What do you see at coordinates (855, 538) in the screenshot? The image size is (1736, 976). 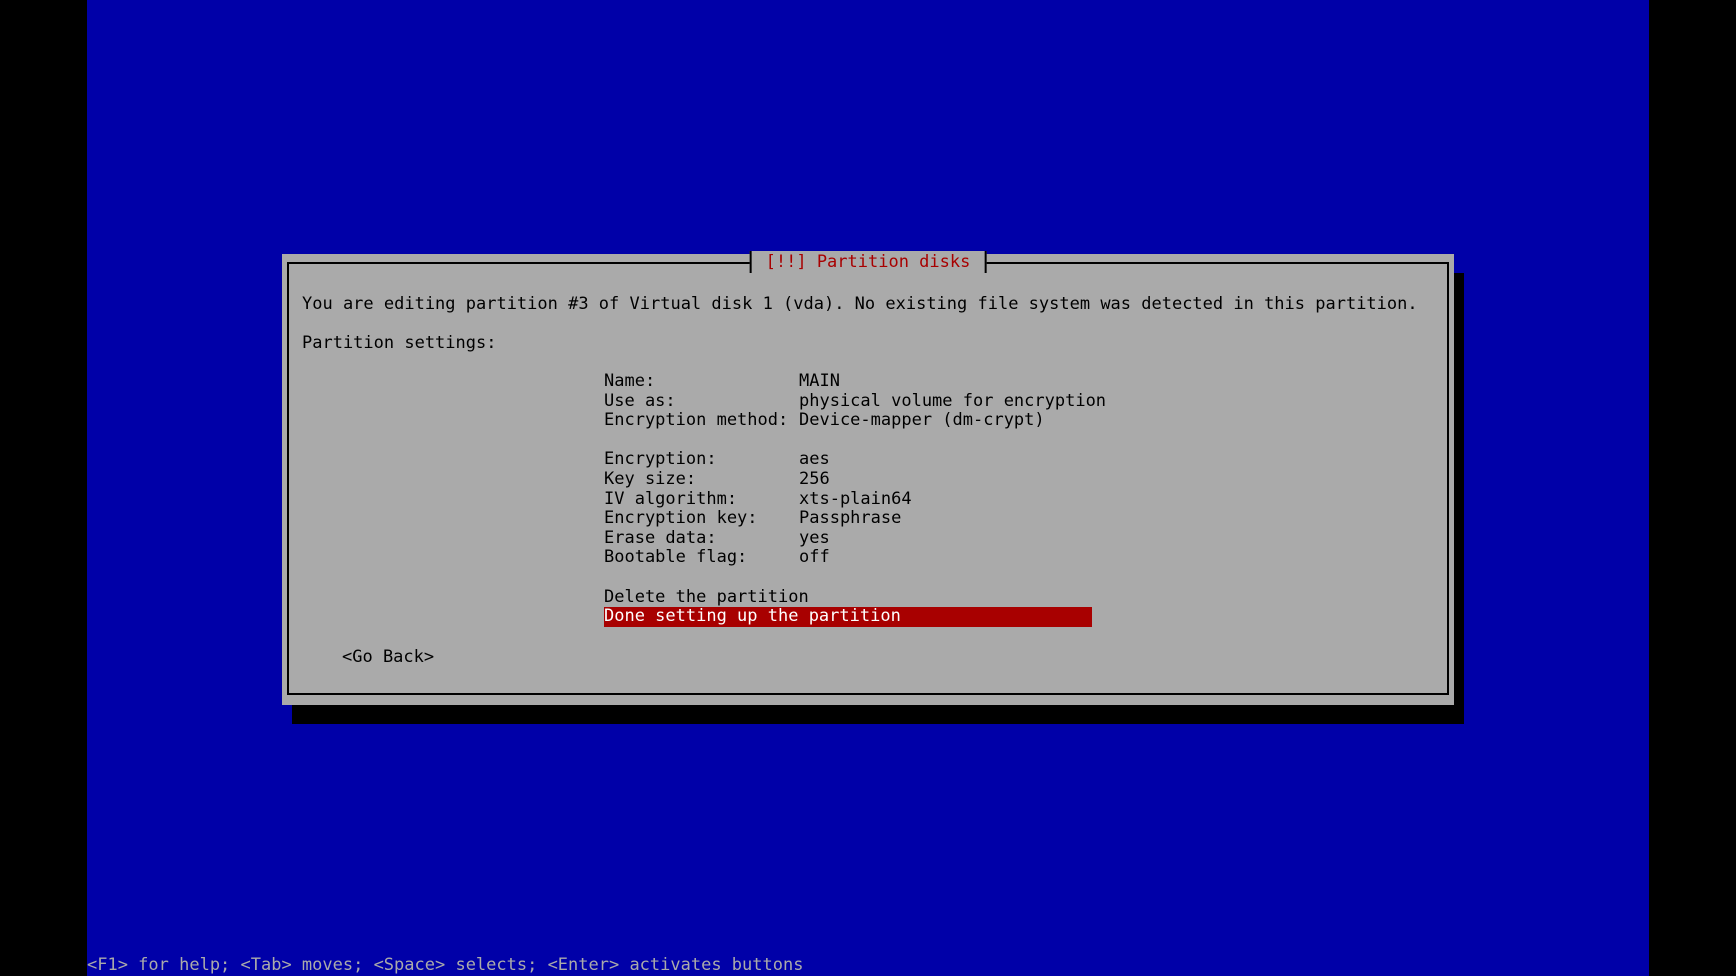 I see `setting-erase-data: Erase data: yes` at bounding box center [855, 538].